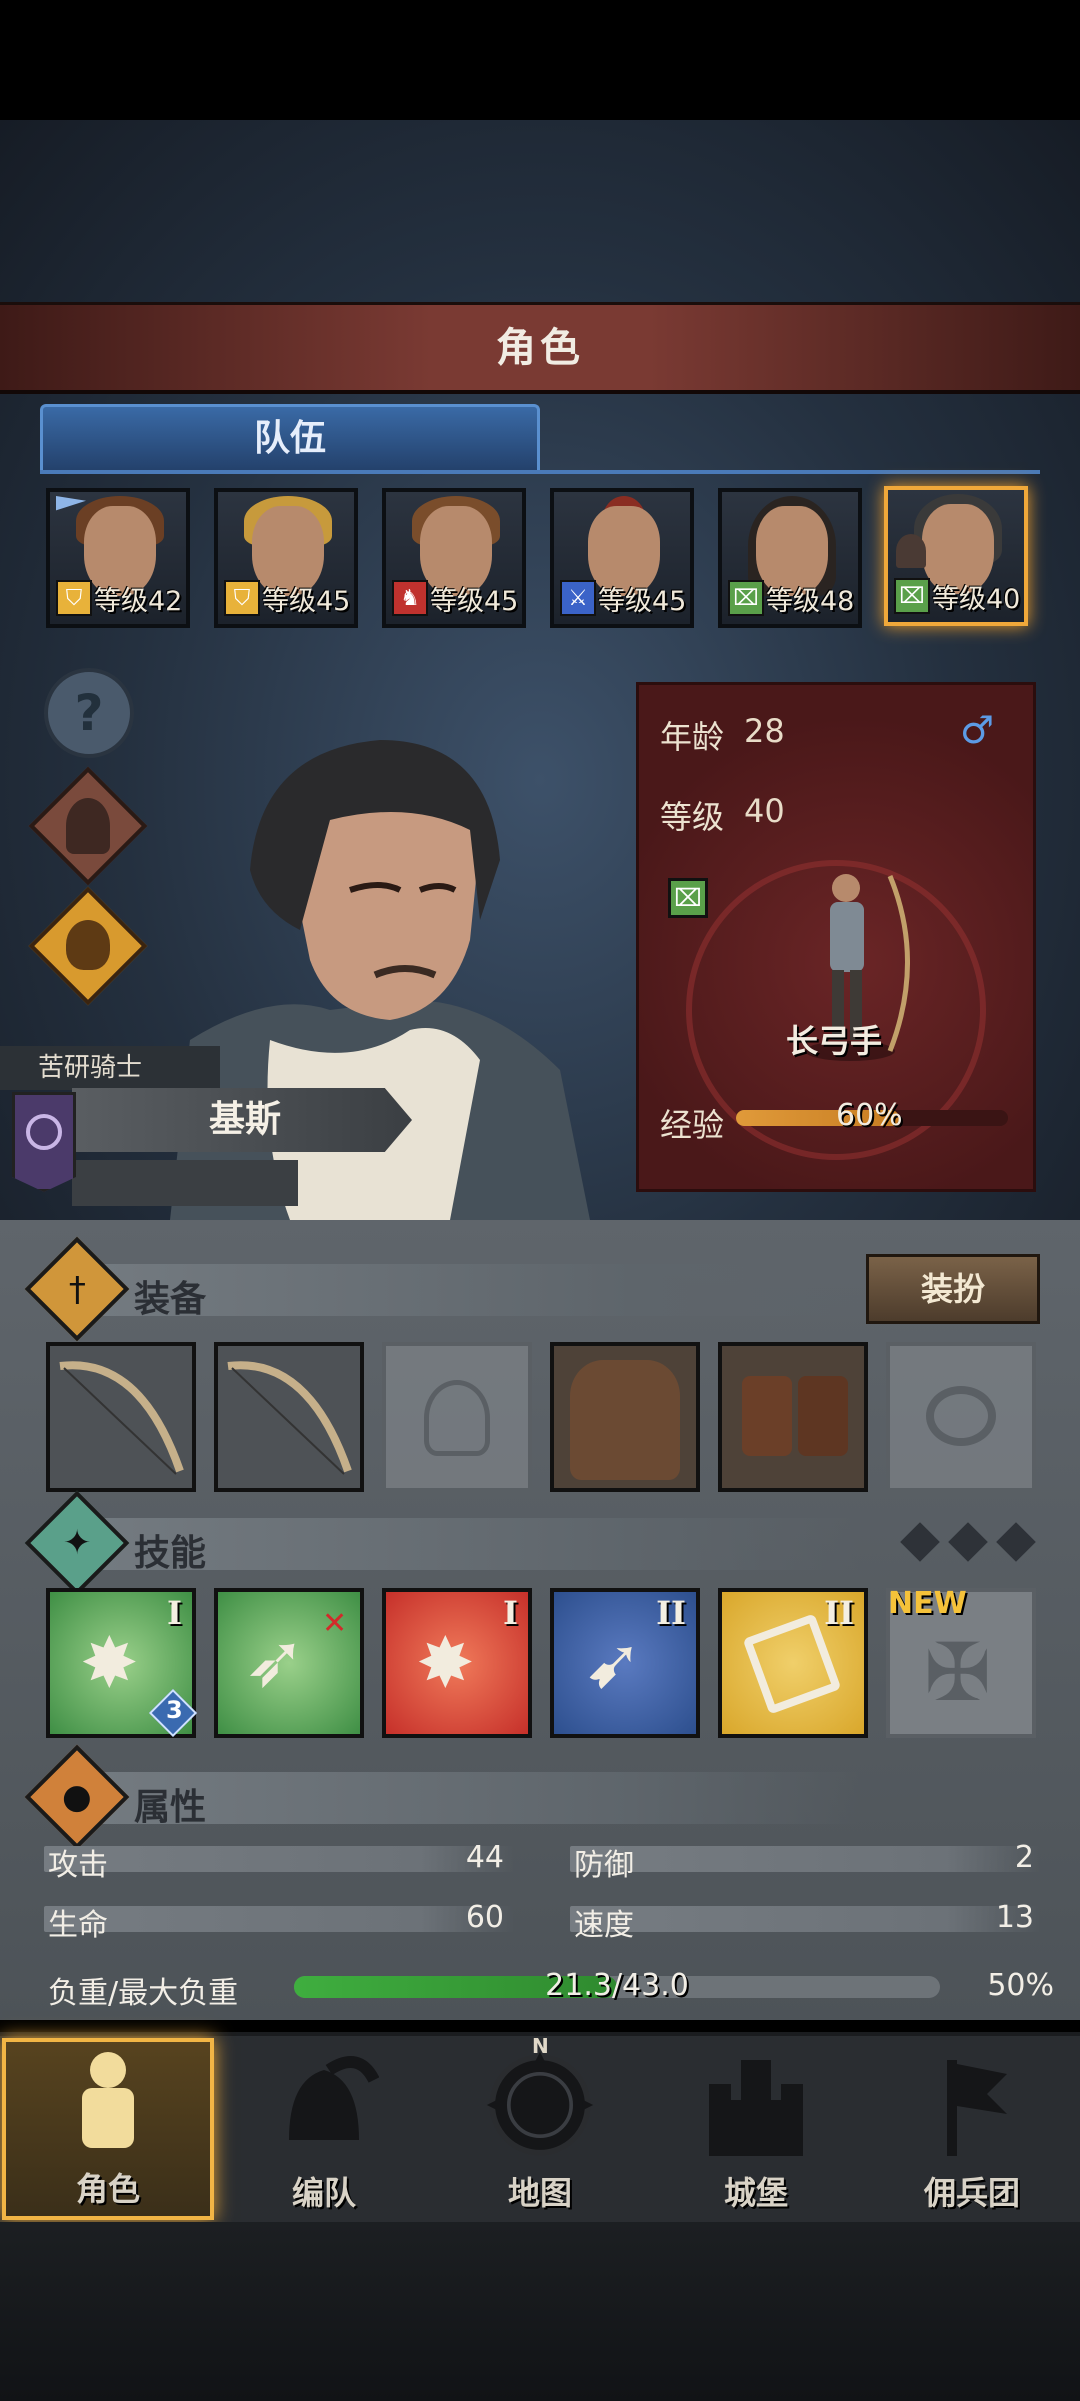 This screenshot has width=1080, height=2401. Describe the element at coordinates (170, 1299) in the screenshot. I see `equipment-title: 装备` at that location.